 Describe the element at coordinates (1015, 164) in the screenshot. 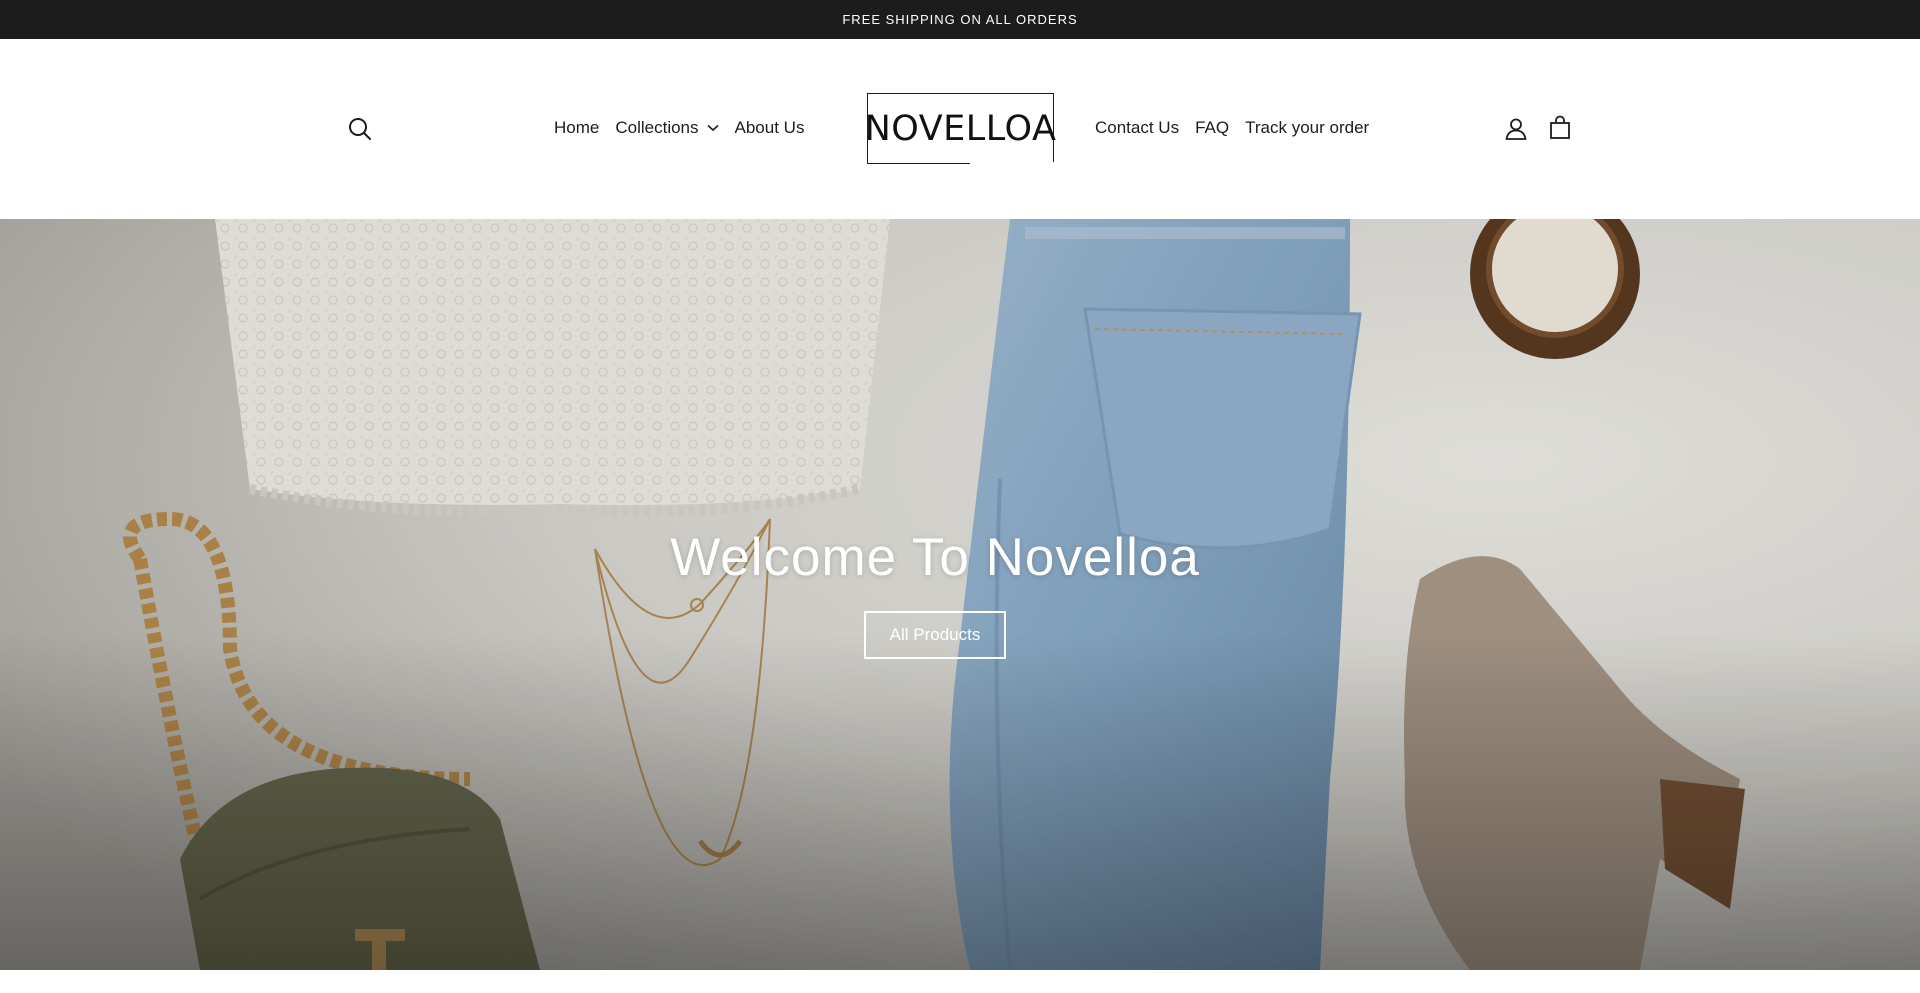

I see `logo-border-gap` at that location.